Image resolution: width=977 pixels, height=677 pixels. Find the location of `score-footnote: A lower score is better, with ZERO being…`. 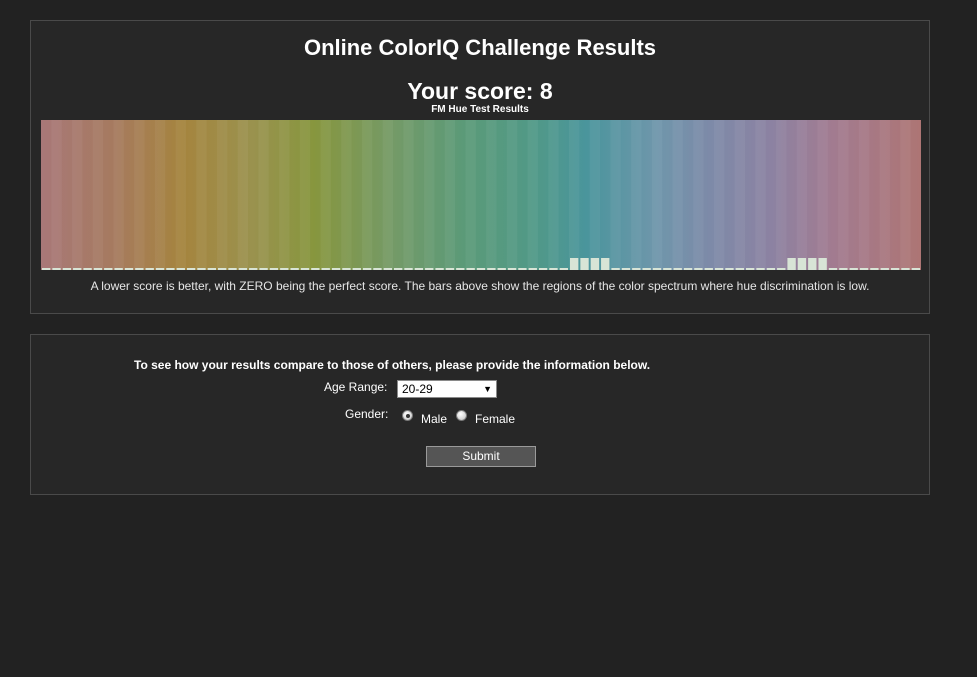

score-footnote: A lower score is better, with ZERO being… is located at coordinates (480, 286).